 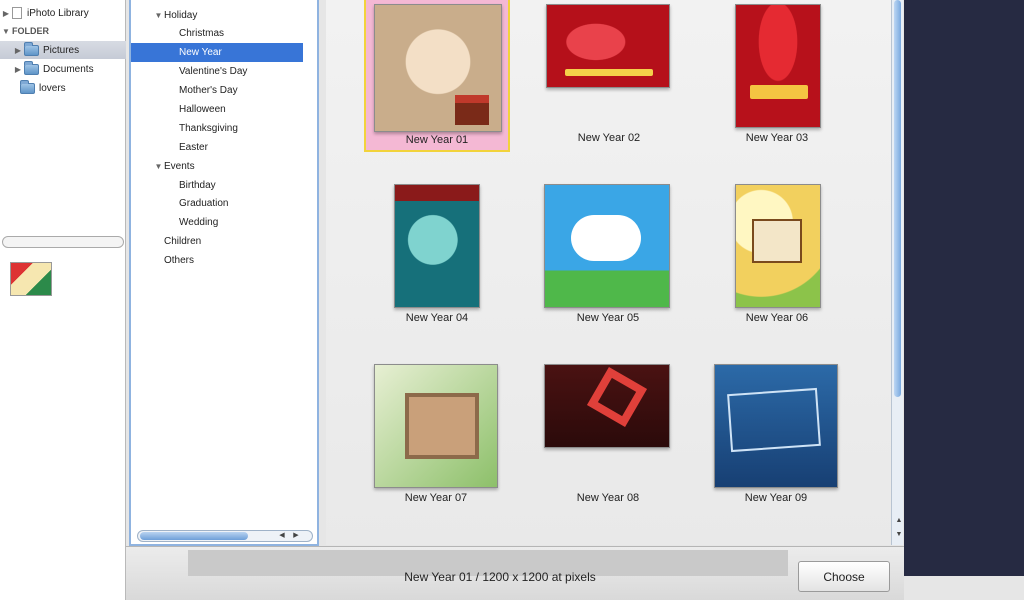 I want to click on sidebar-item-label: Pictures, so click(x=61, y=50).